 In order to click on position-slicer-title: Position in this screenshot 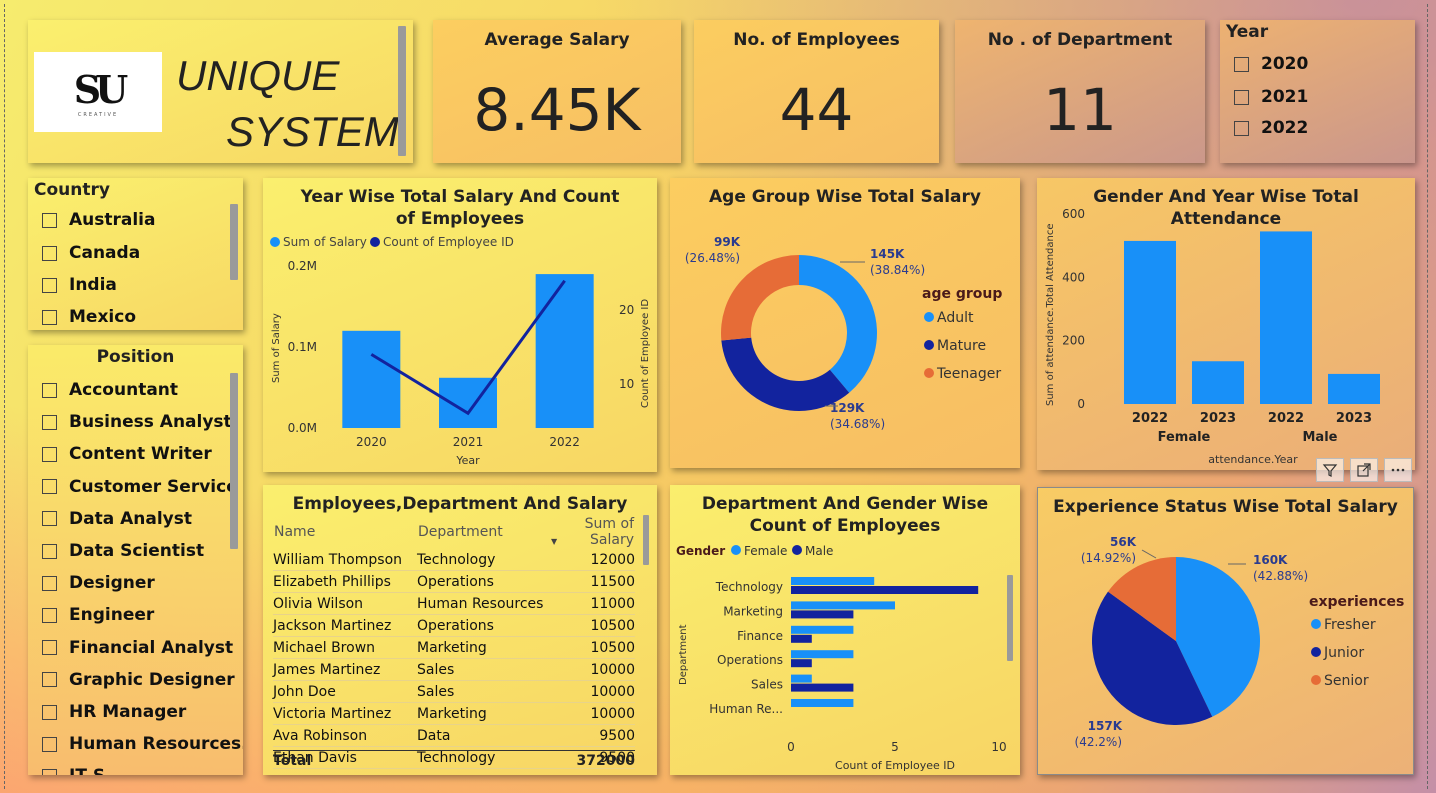, I will do `click(135, 357)`.